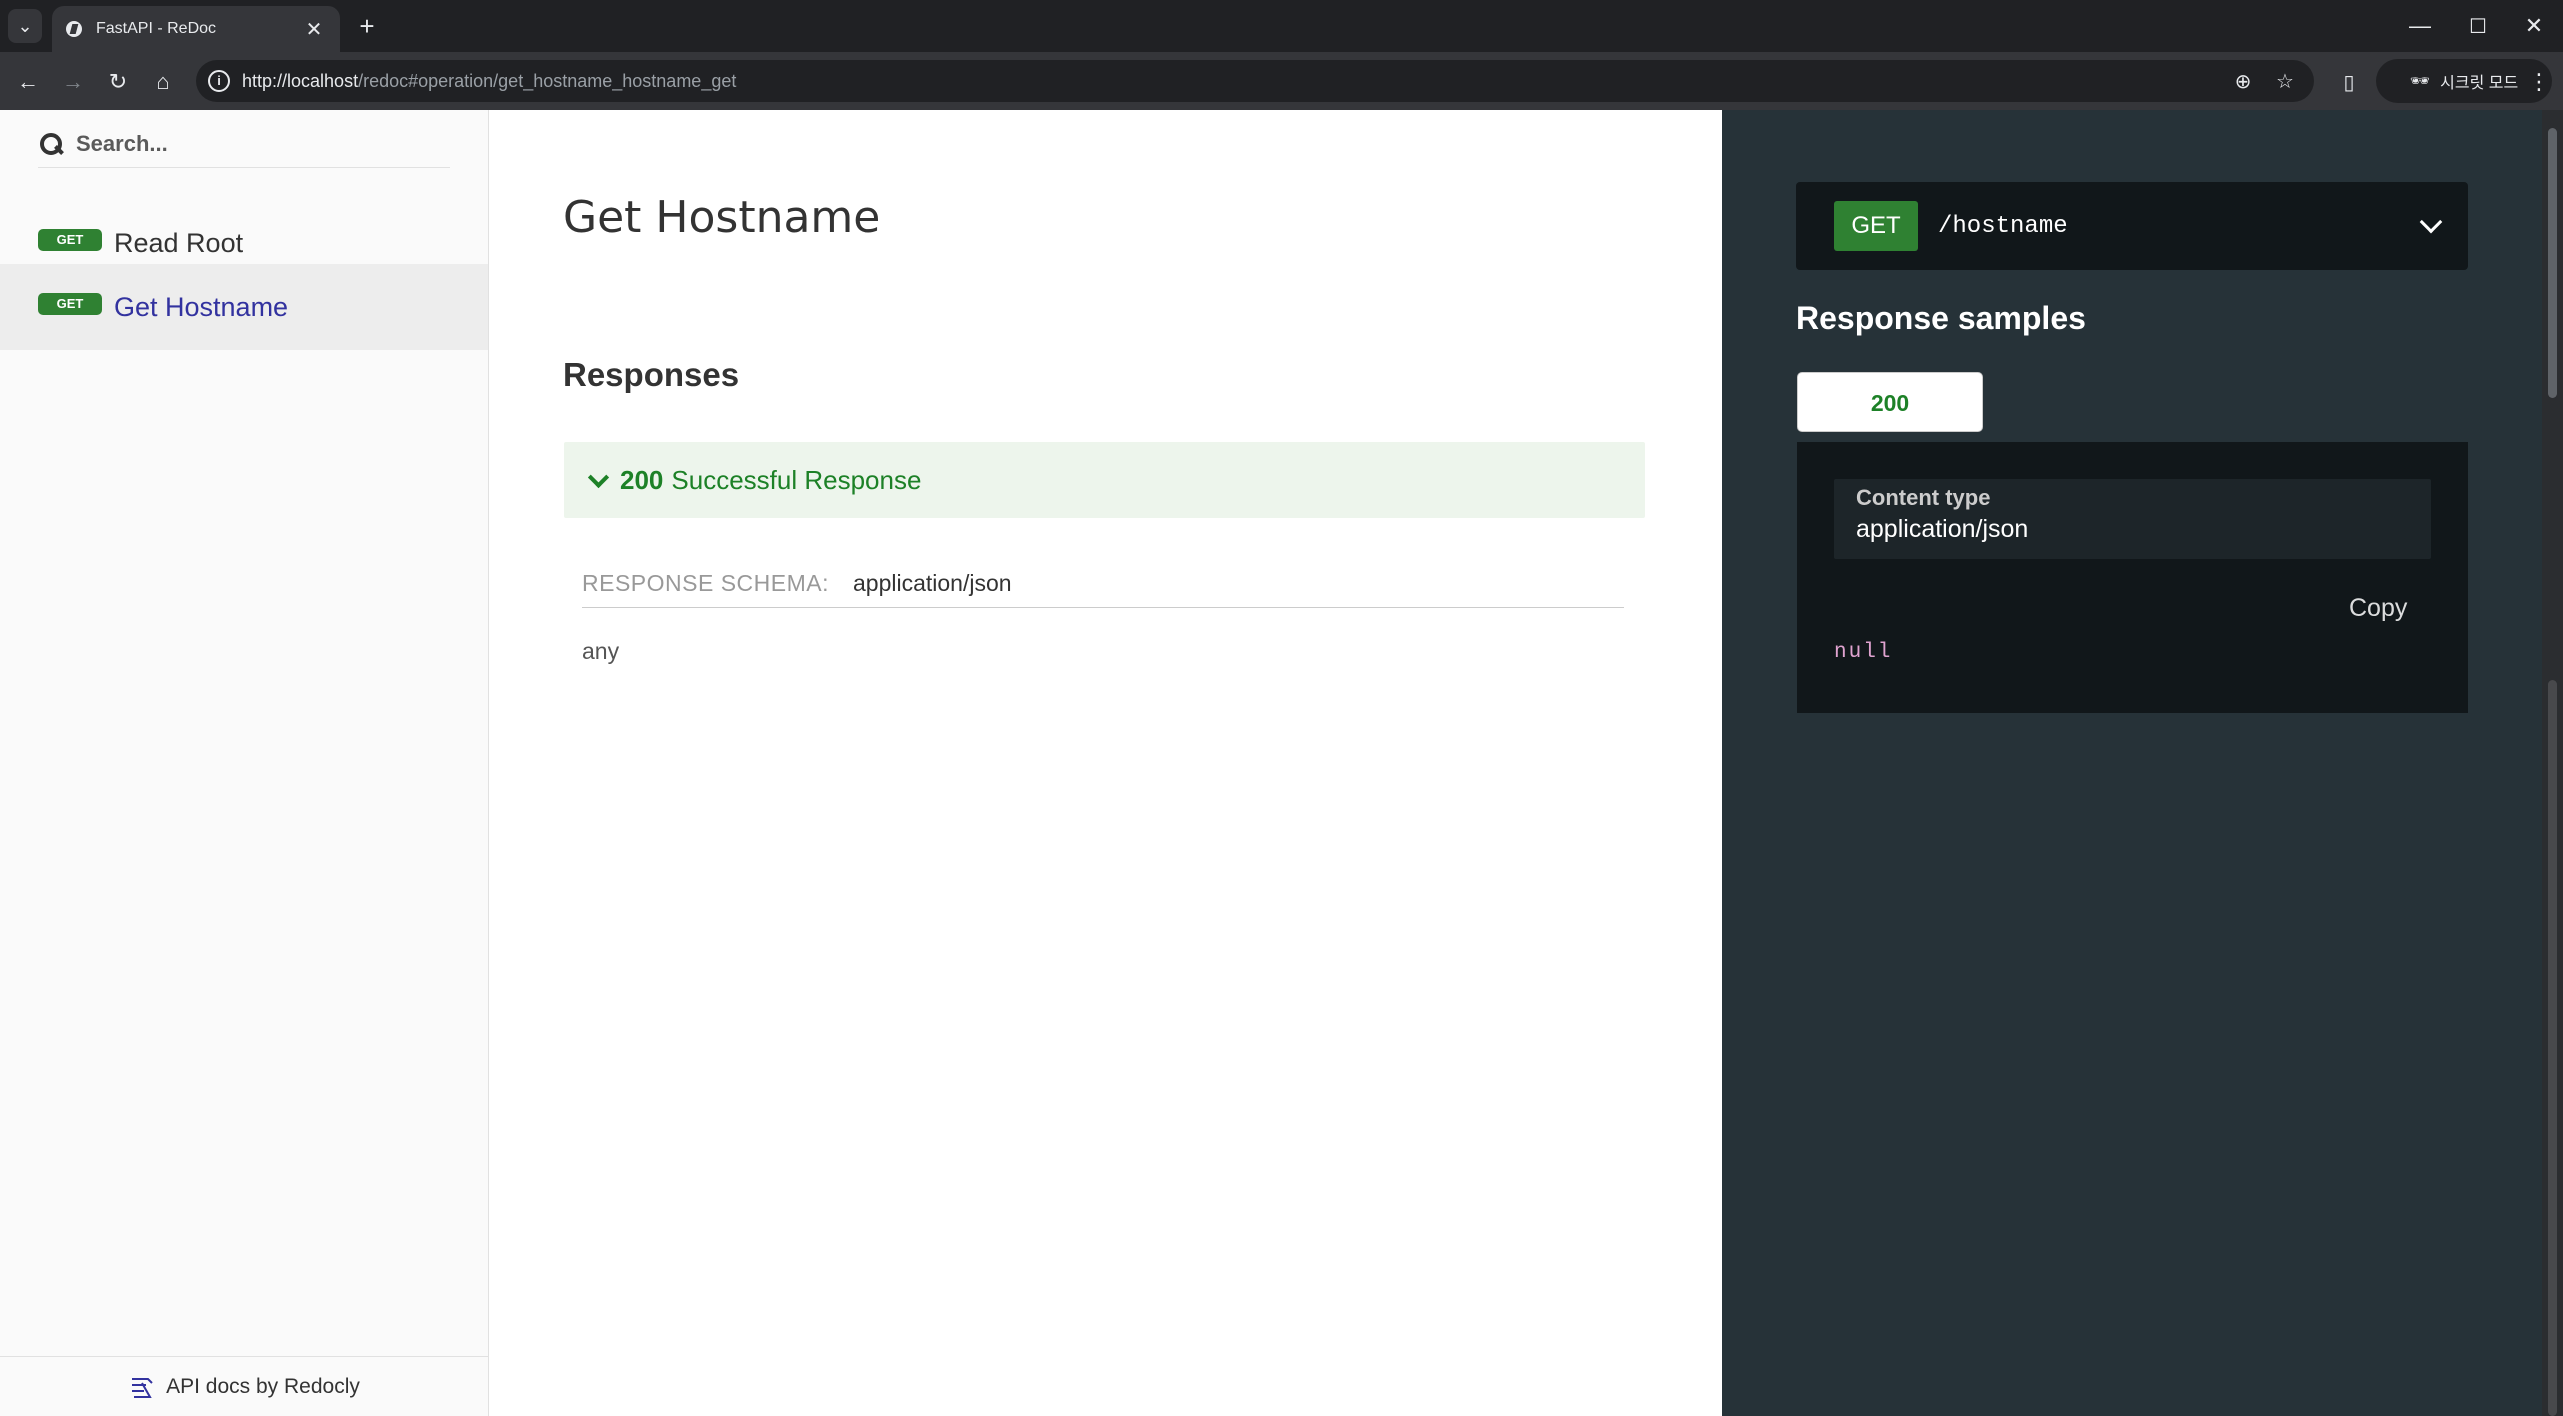 This screenshot has width=2563, height=1416. What do you see at coordinates (932, 583) in the screenshot?
I see `response-schema-type: application/json` at bounding box center [932, 583].